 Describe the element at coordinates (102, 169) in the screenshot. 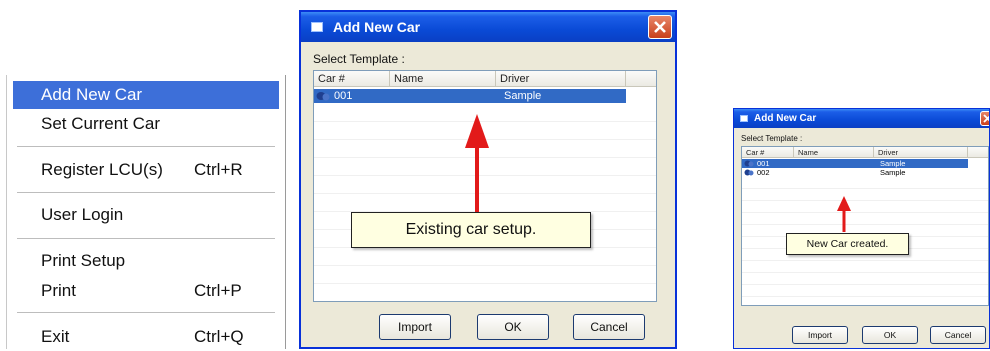

I see `menu-item-label: Register LCU(s)` at that location.